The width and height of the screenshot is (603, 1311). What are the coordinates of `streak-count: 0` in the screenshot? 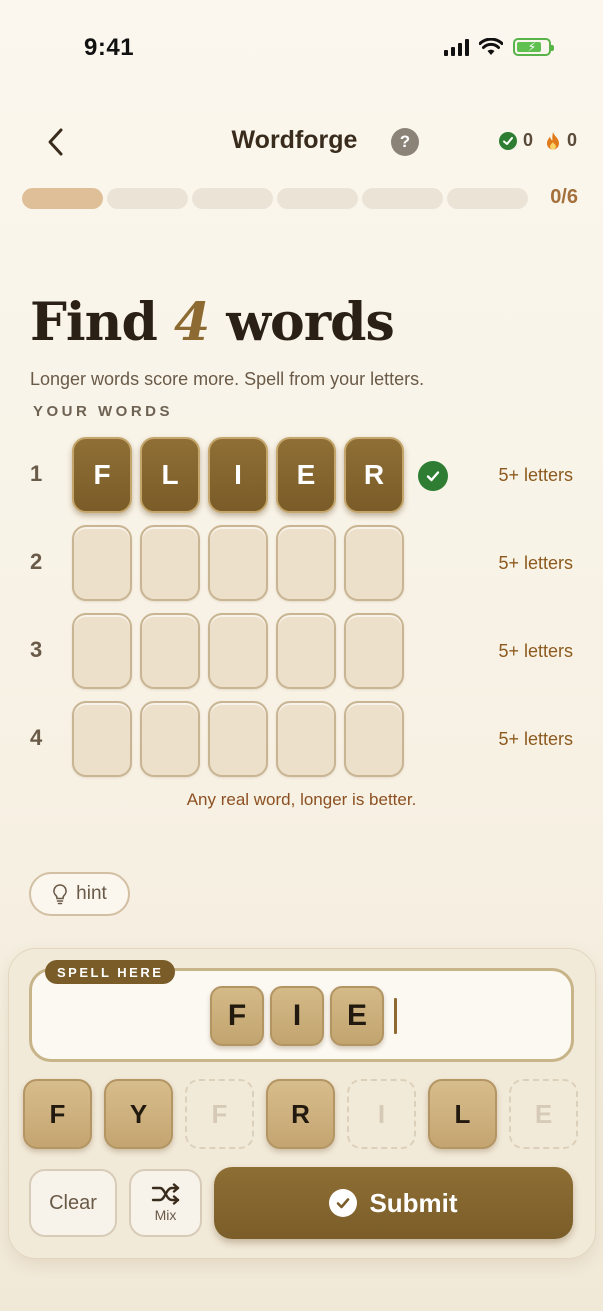 It's located at (571, 140).